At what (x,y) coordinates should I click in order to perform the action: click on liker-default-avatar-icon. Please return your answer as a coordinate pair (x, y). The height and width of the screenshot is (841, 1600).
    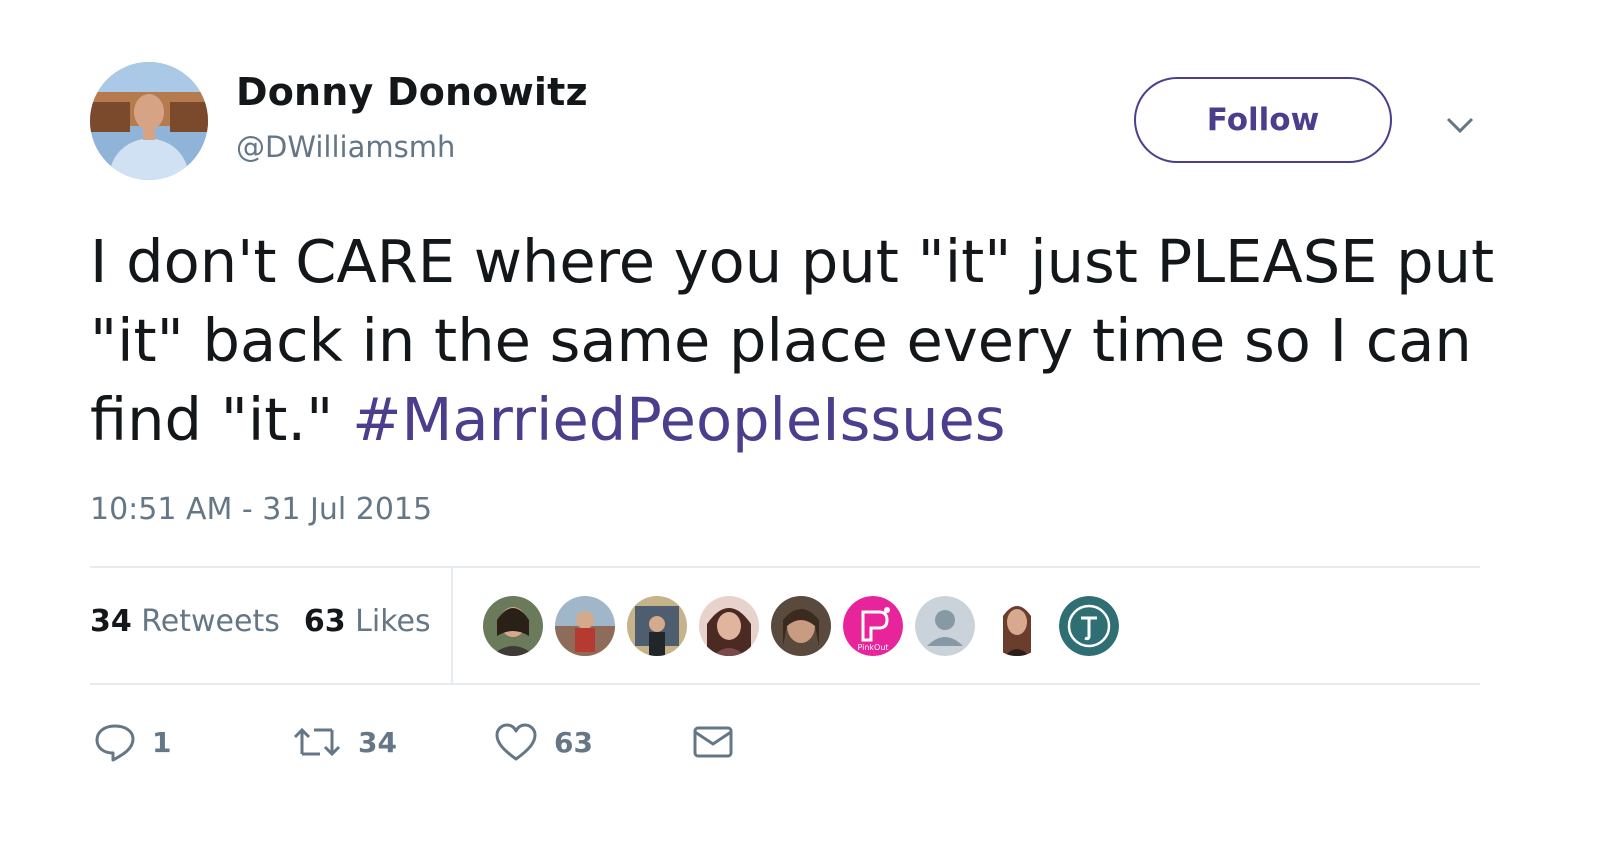
    Looking at the image, I should click on (945, 626).